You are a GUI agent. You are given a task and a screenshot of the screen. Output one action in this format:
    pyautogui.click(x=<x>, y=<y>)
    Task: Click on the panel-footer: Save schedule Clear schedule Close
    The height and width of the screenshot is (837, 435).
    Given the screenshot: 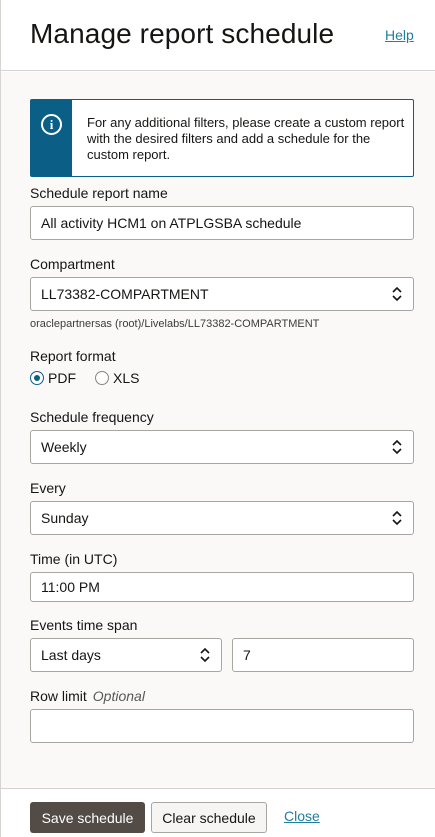 What is the action you would take?
    pyautogui.click(x=218, y=812)
    